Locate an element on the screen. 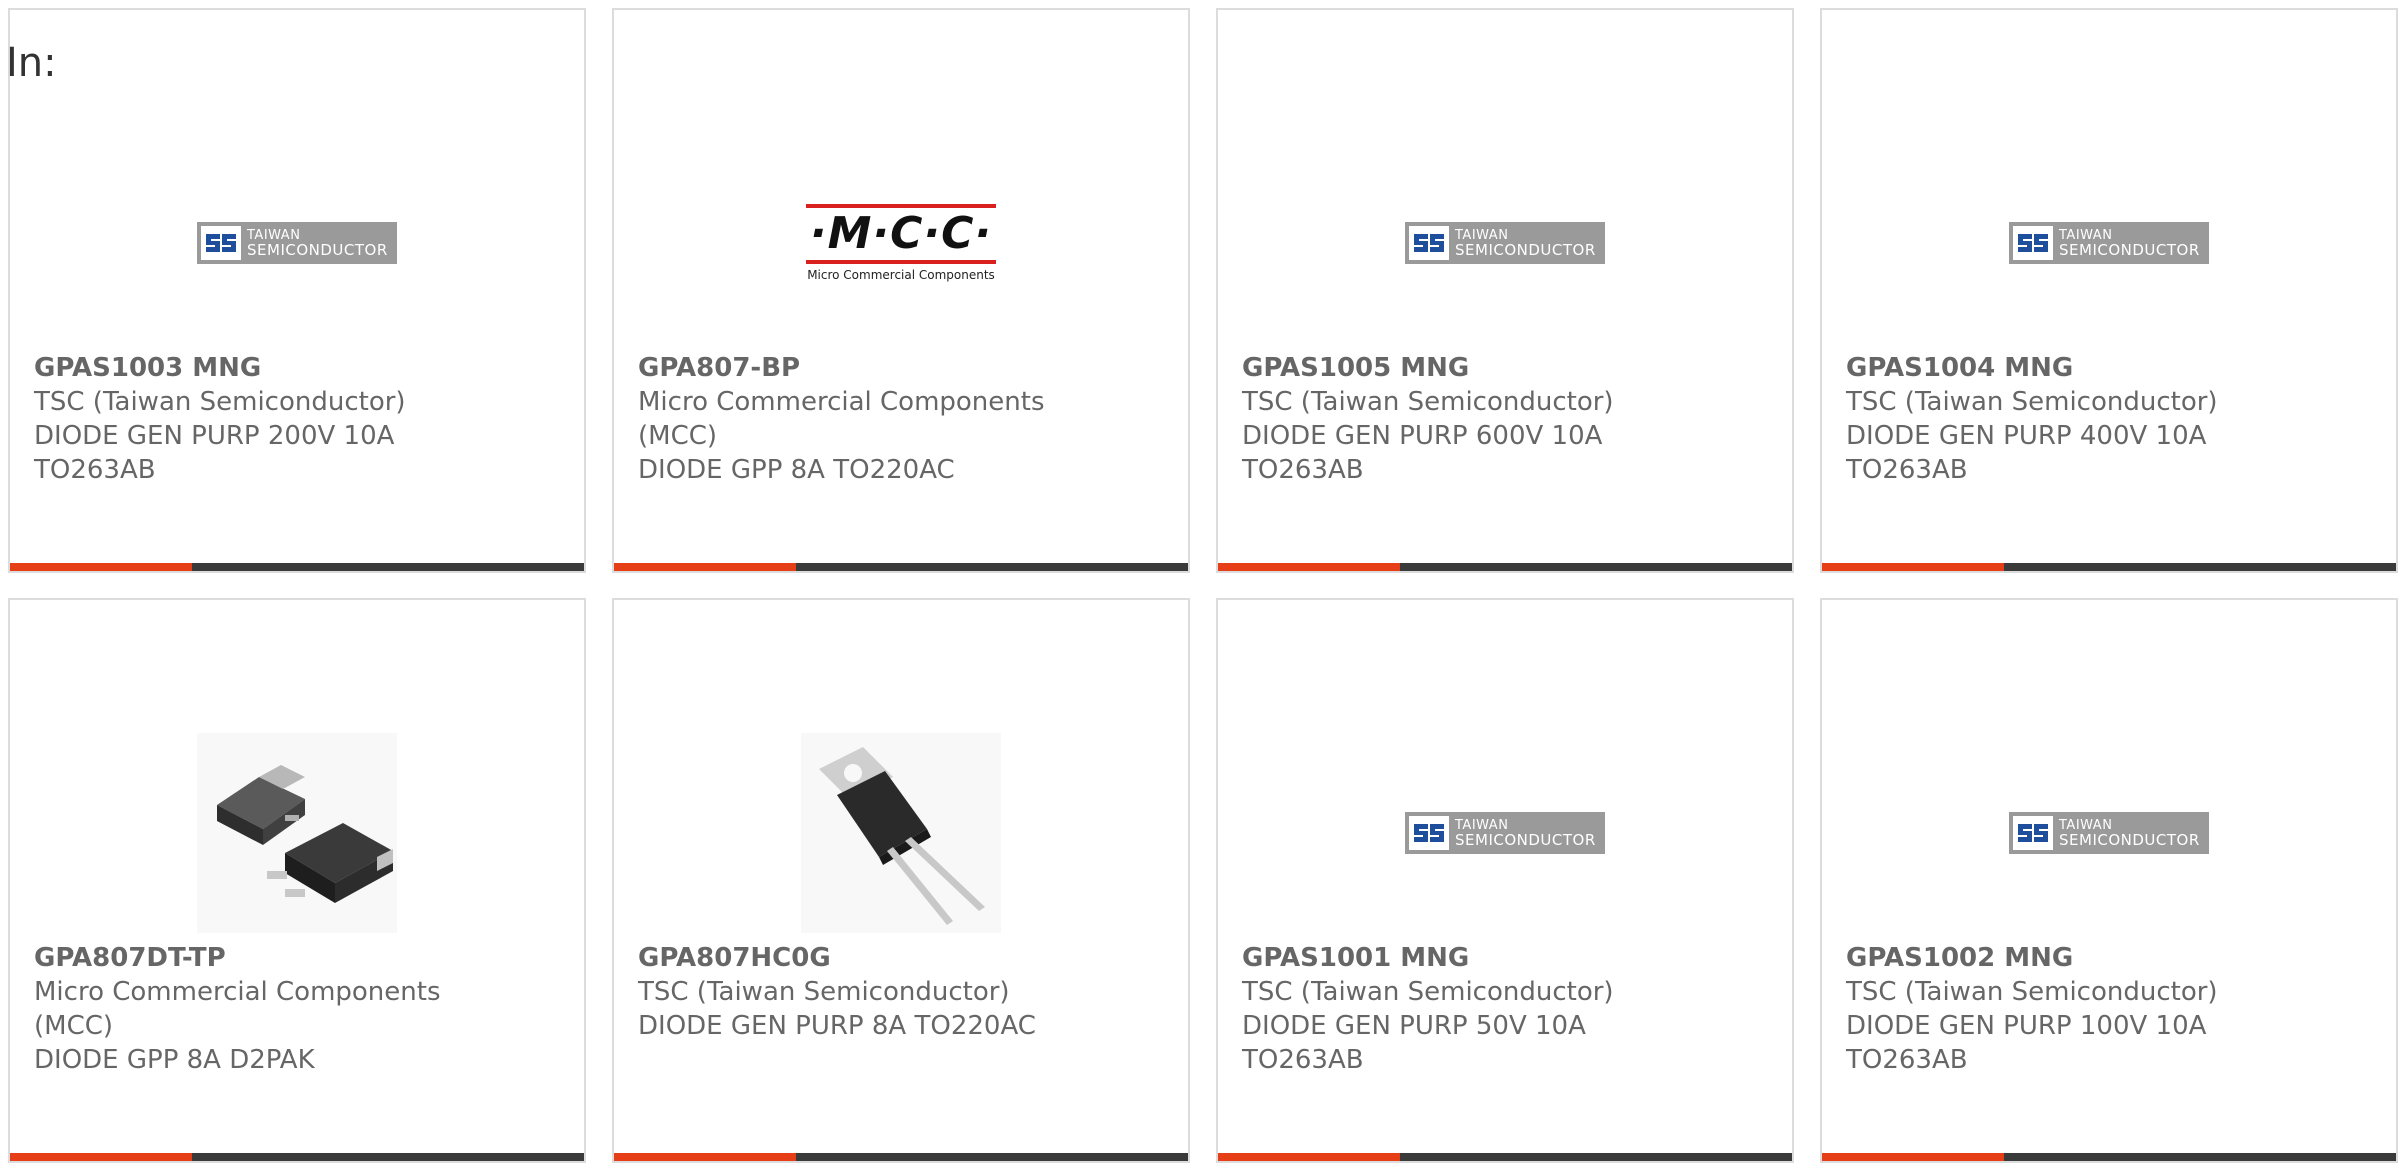  description: DIODE GPP 8A TO220AC is located at coordinates (796, 470).